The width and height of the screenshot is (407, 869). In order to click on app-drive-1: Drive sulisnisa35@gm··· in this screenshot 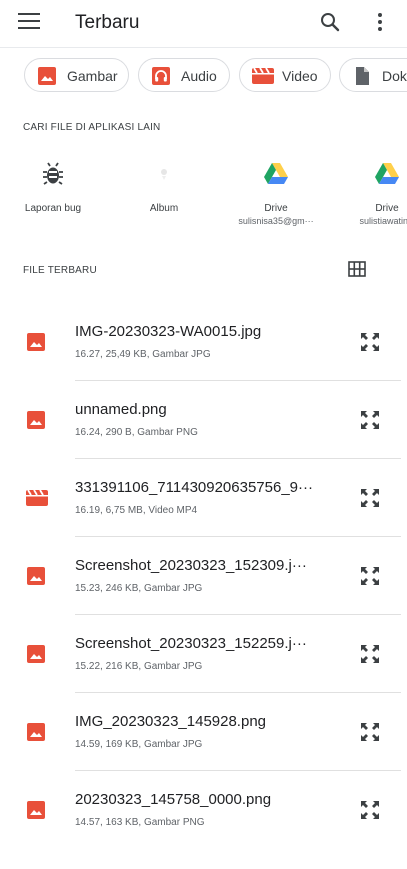, I will do `click(276, 193)`.